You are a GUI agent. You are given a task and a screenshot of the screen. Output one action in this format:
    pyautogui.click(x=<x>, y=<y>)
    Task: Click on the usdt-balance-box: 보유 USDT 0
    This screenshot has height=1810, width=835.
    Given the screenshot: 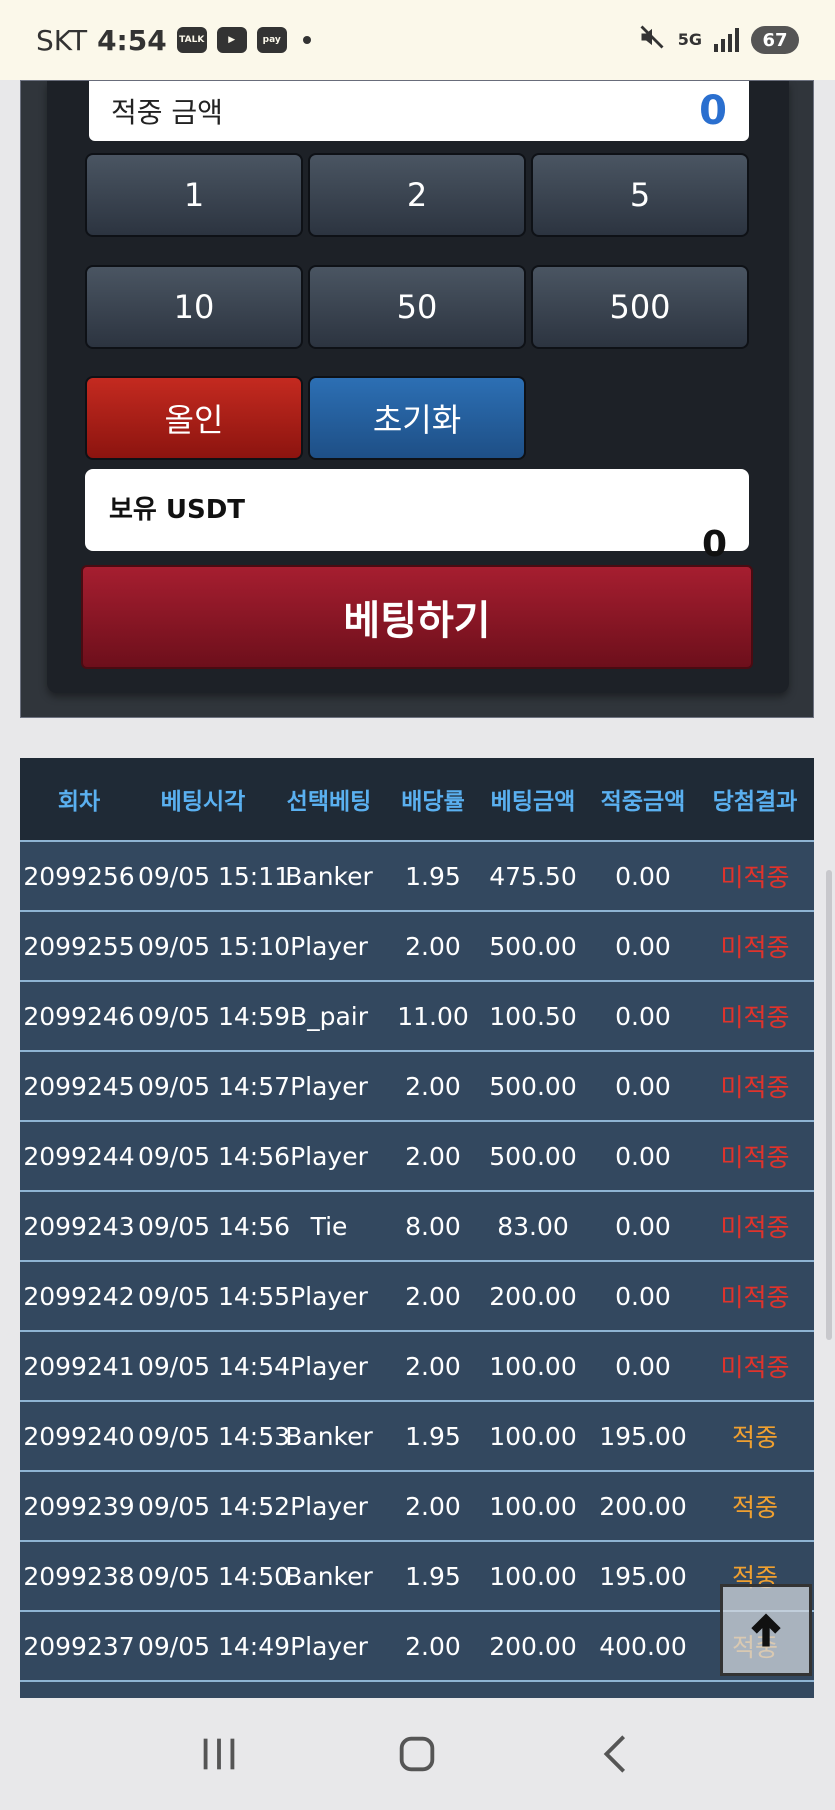 What is the action you would take?
    pyautogui.click(x=417, y=517)
    